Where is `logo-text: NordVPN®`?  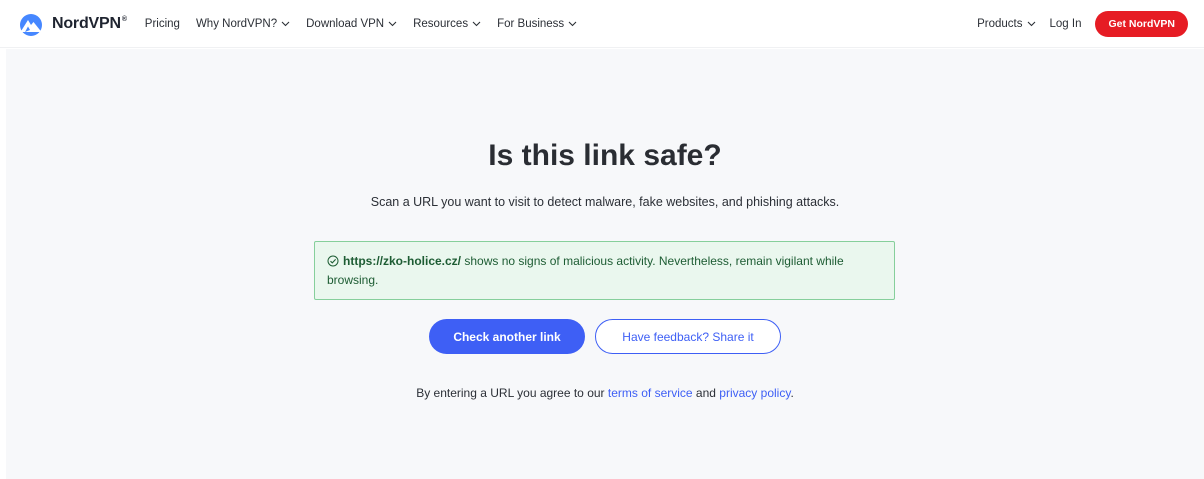 logo-text: NordVPN® is located at coordinates (89, 23).